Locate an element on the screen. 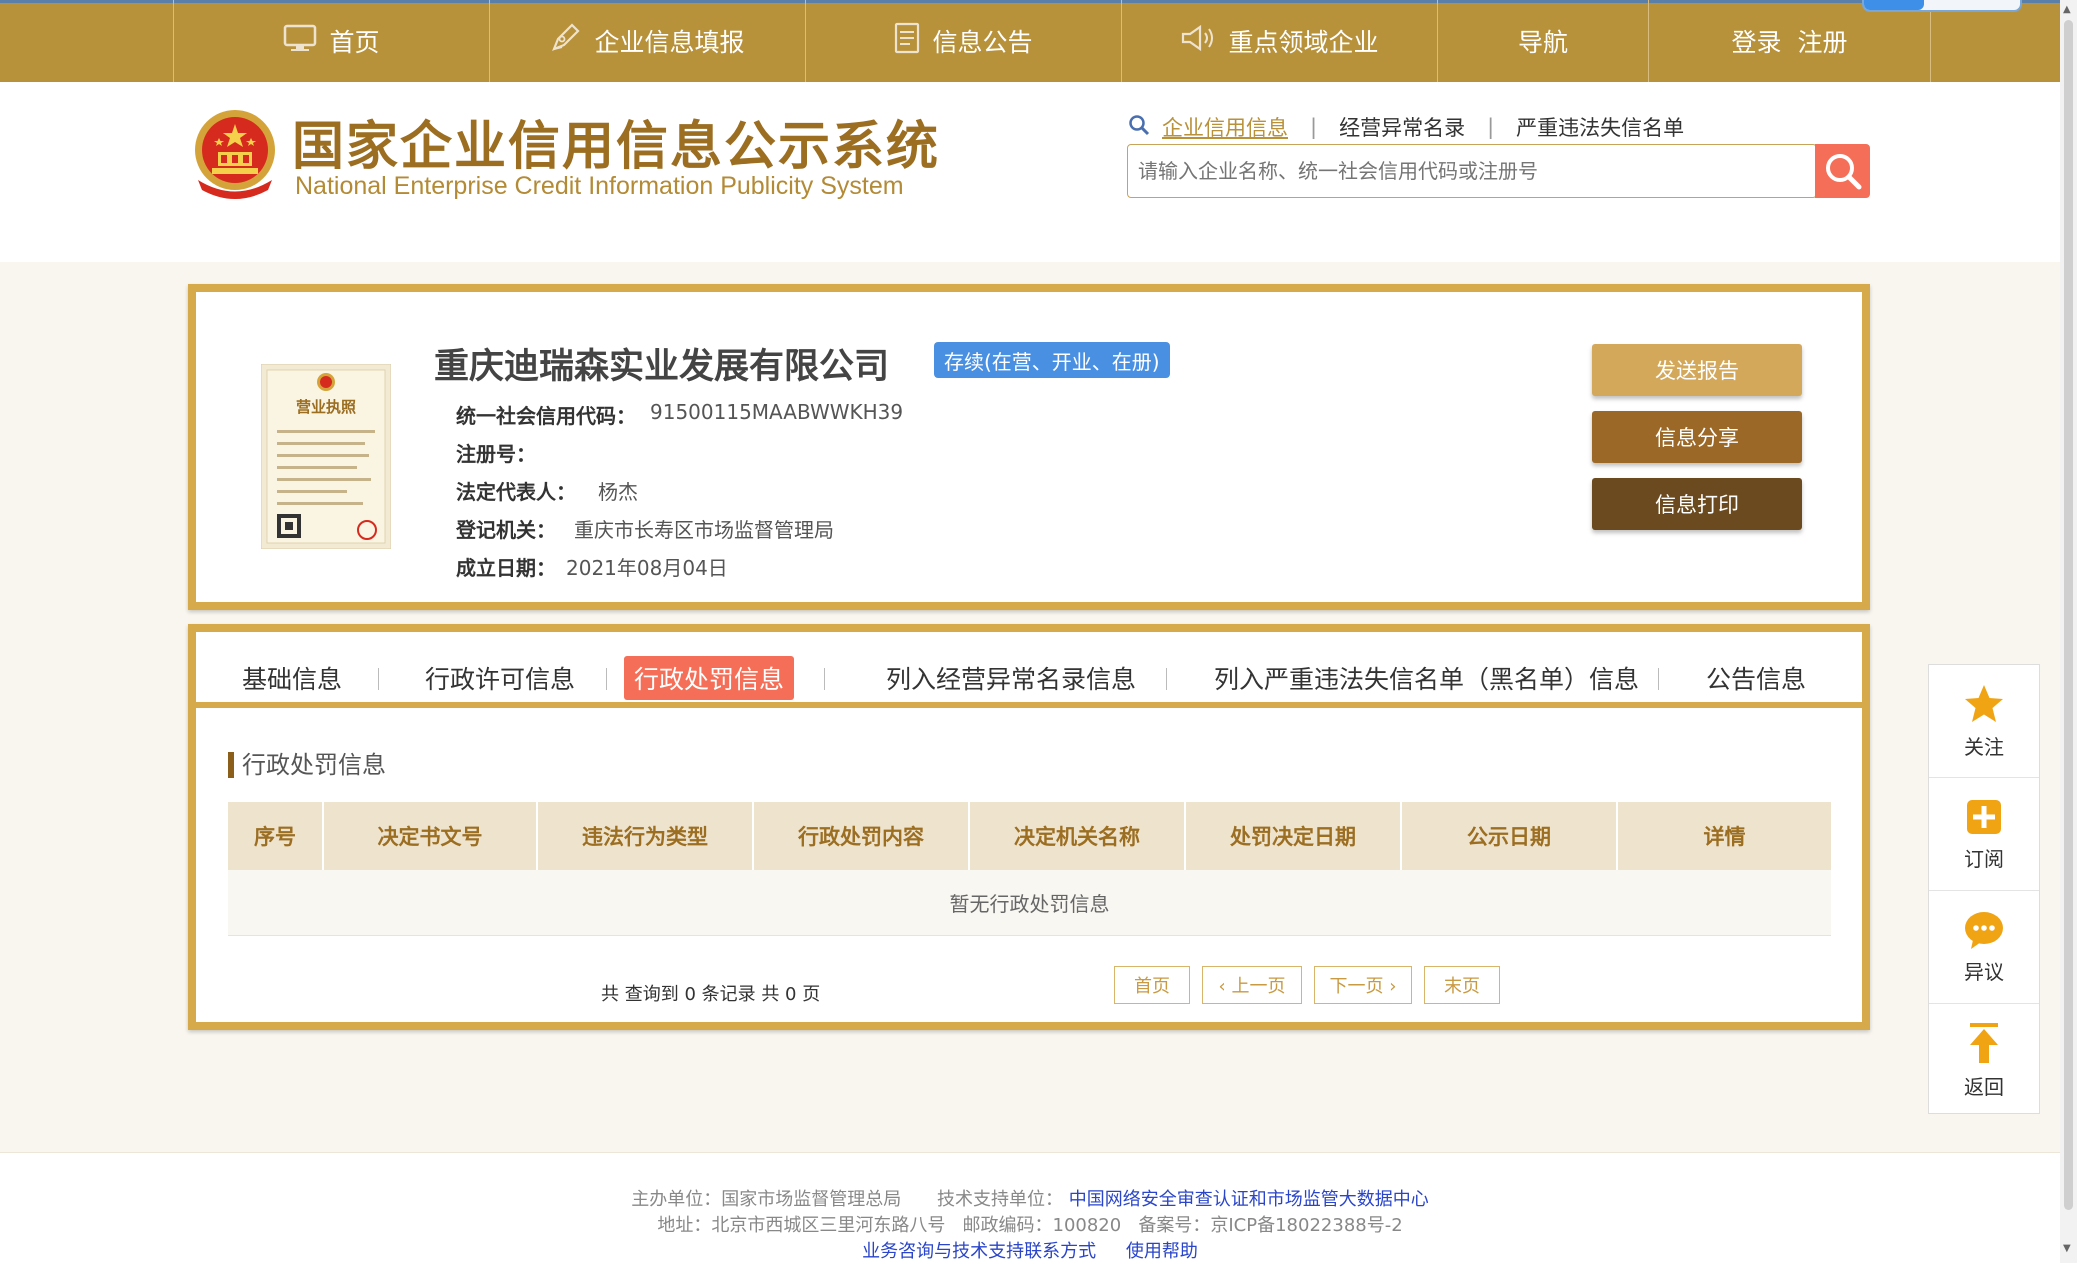 Image resolution: width=2077 pixels, height=1263 pixels. info-authority: 登记机关： 重庆市长寿区市场监督管理局 is located at coordinates (645, 528).